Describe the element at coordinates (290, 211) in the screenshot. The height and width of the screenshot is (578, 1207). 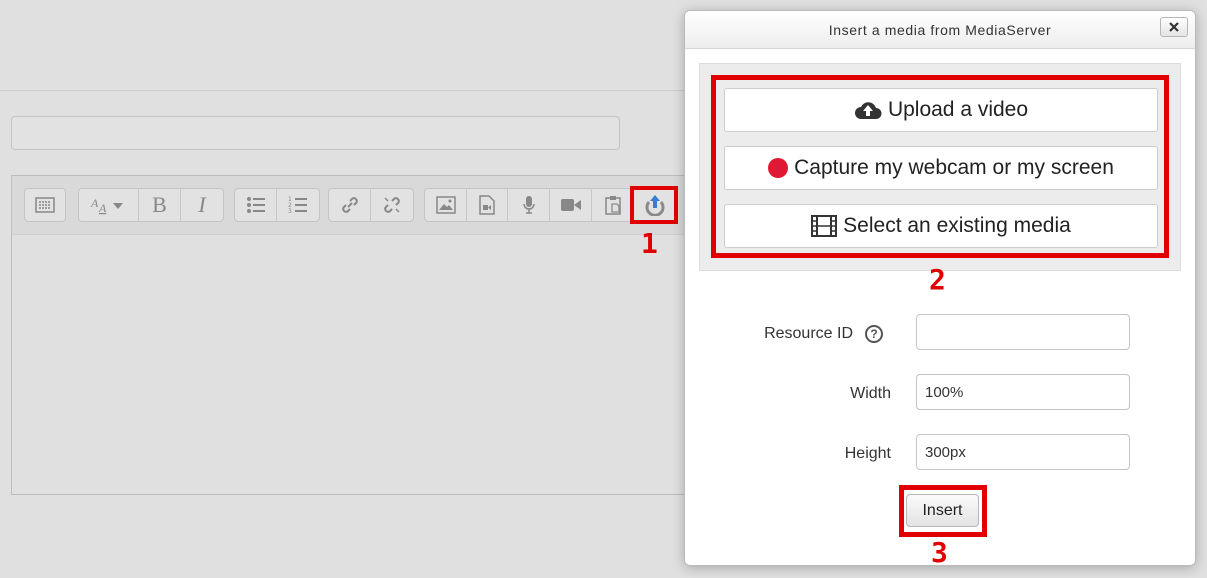
I see `svg-text: 3` at that location.